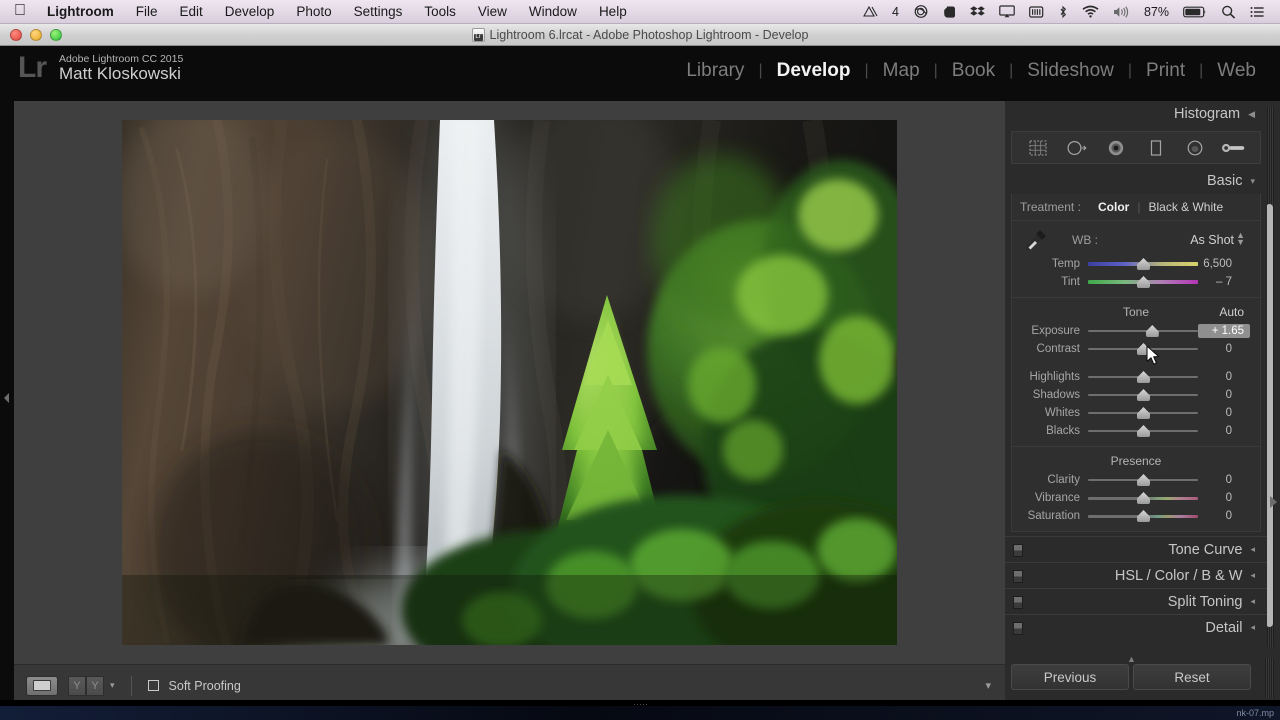 The image size is (1280, 720). I want to click on radial-filter-tool, so click(1195, 148).